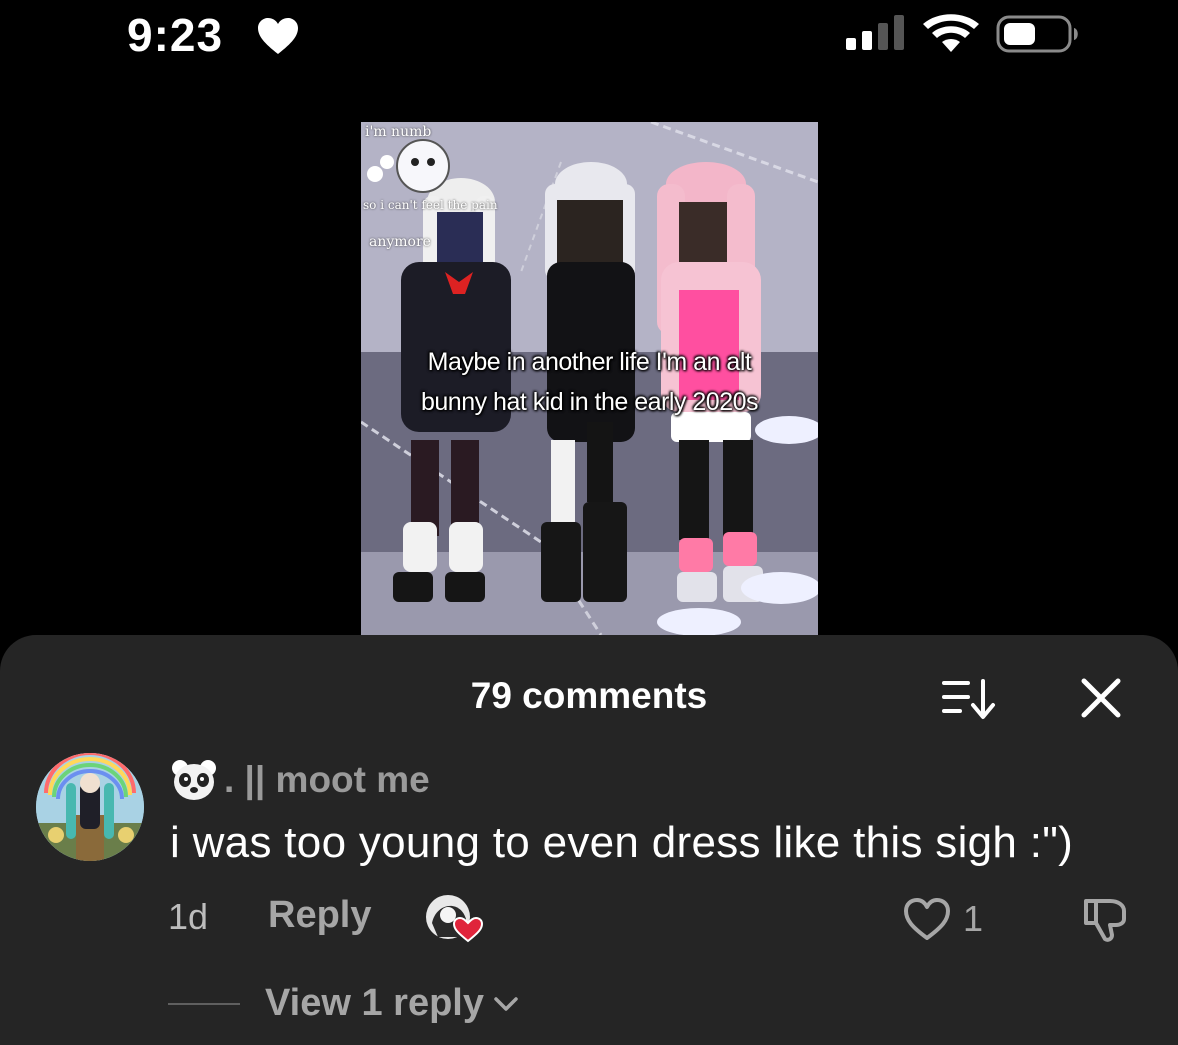 This screenshot has height=1045, width=1178. Describe the element at coordinates (1037, 34) in the screenshot. I see `battery-icon` at that location.